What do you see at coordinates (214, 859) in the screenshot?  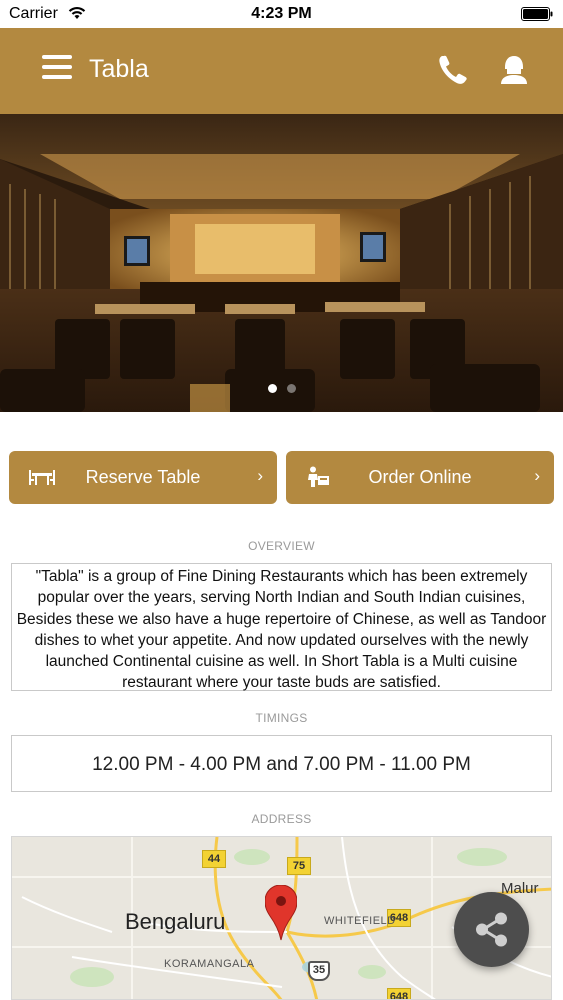 I see `road-badge: 44` at bounding box center [214, 859].